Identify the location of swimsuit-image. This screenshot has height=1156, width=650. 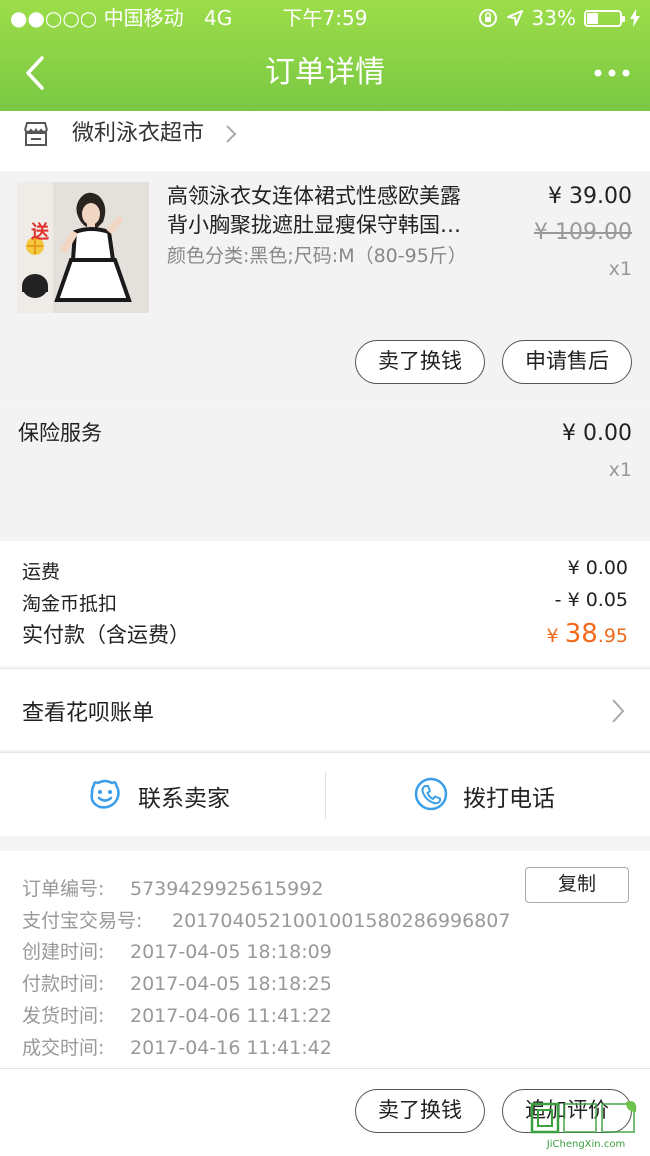
(83, 247).